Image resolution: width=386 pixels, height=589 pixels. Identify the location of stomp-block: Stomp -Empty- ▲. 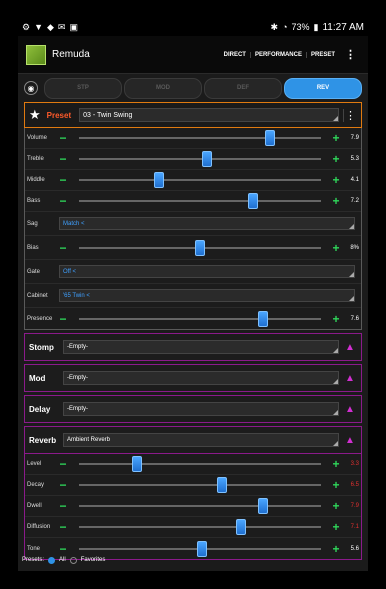
(193, 347).